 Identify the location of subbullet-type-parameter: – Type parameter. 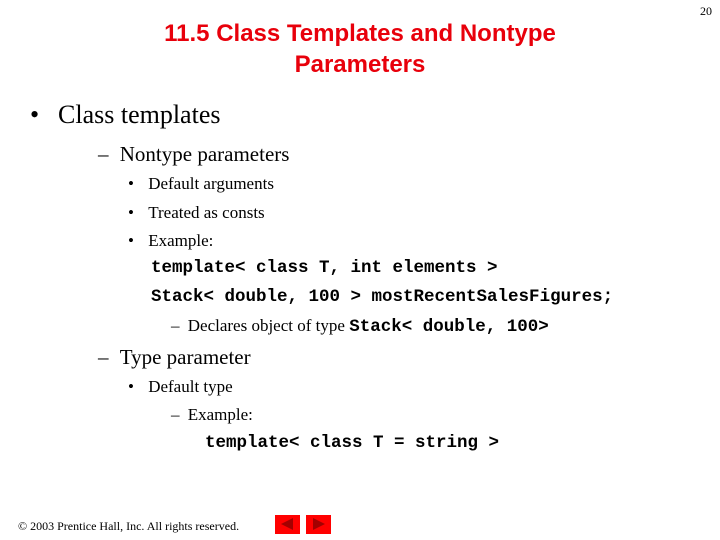
(174, 357).